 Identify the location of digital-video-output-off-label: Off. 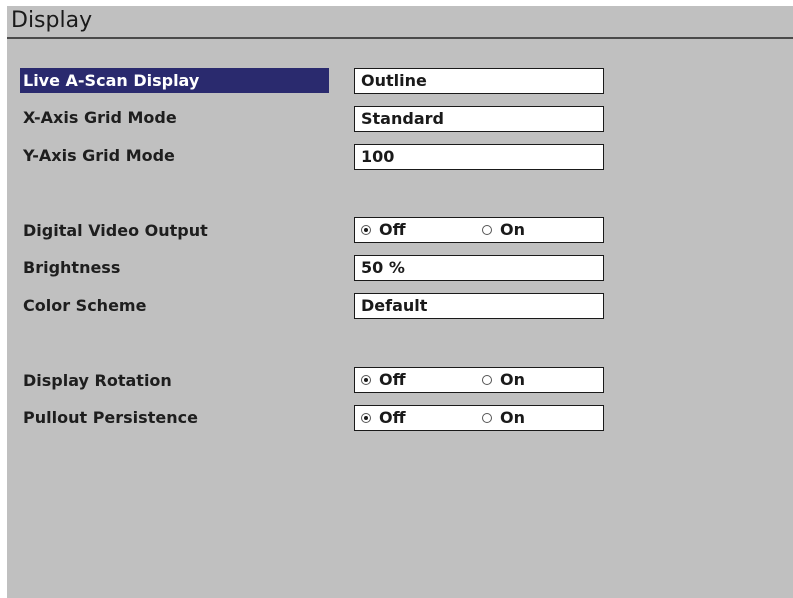
(392, 229).